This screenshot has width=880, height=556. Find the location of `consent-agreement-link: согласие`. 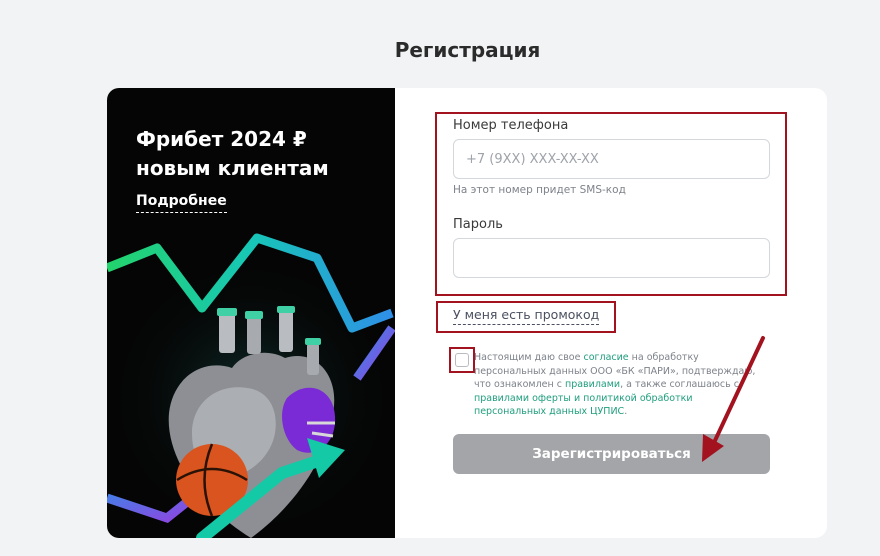

consent-agreement-link: согласие is located at coordinates (605, 357).